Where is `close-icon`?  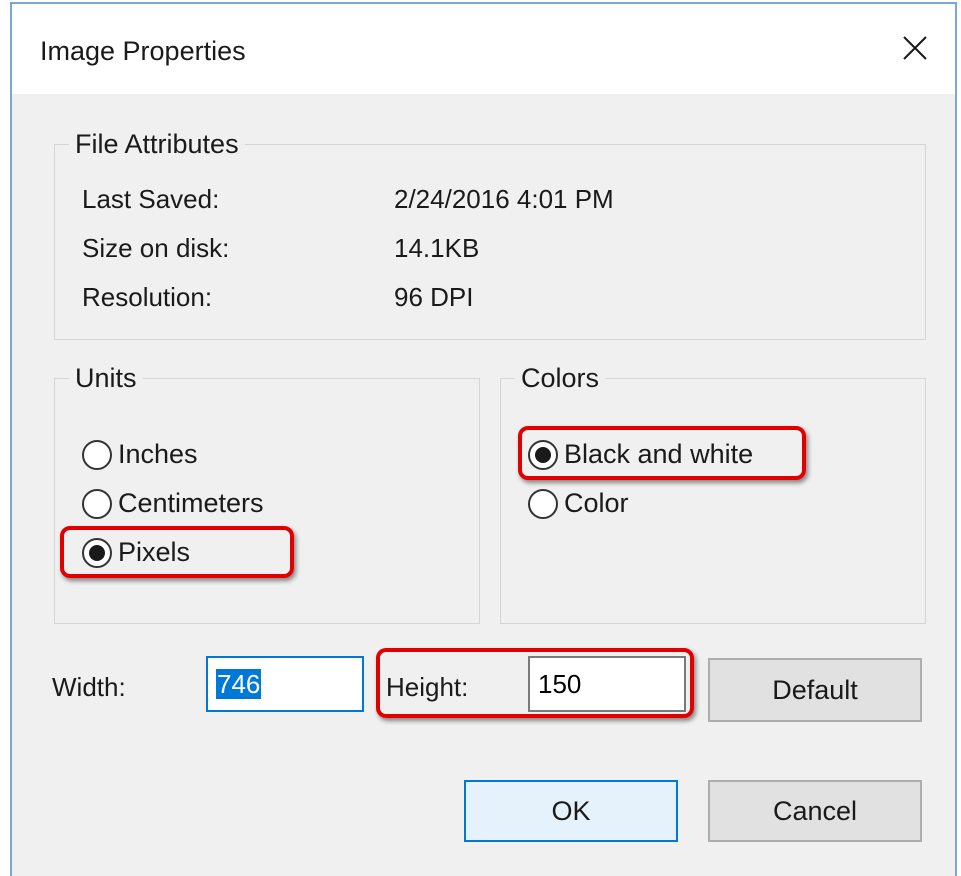
close-icon is located at coordinates (915, 48).